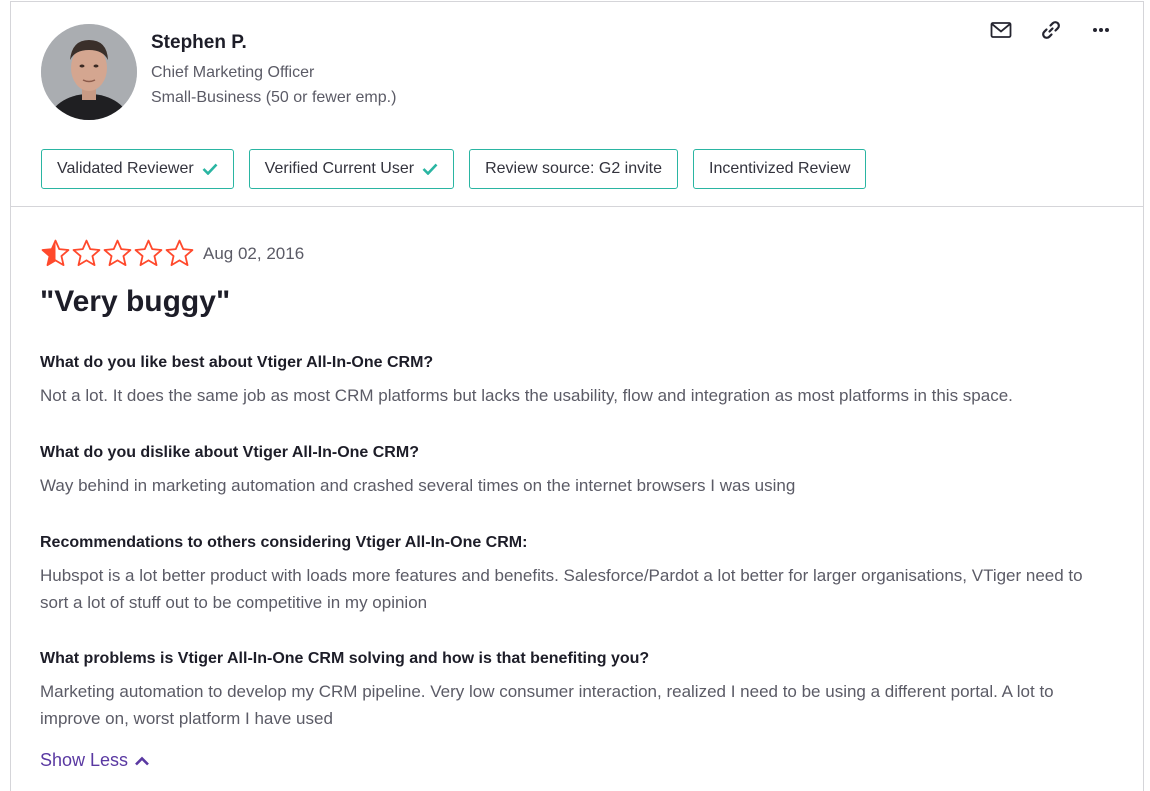 This screenshot has width=1150, height=791. I want to click on divider, so click(577, 206).